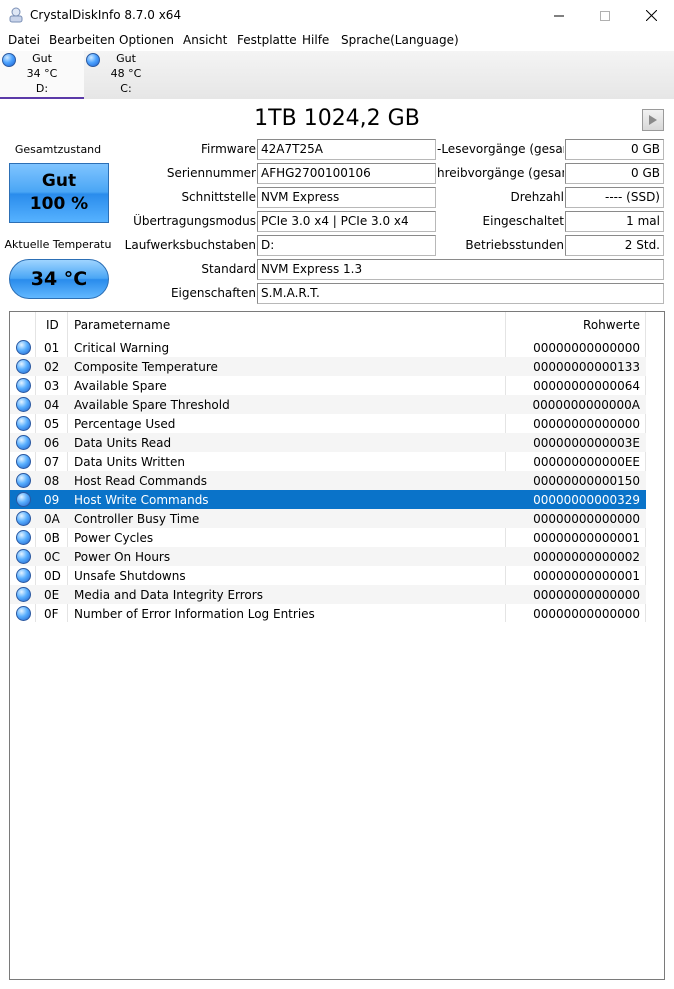 The height and width of the screenshot is (989, 674). Describe the element at coordinates (328, 518) in the screenshot. I see `table-row: 0A Controller Busy Time 00000000000000` at that location.